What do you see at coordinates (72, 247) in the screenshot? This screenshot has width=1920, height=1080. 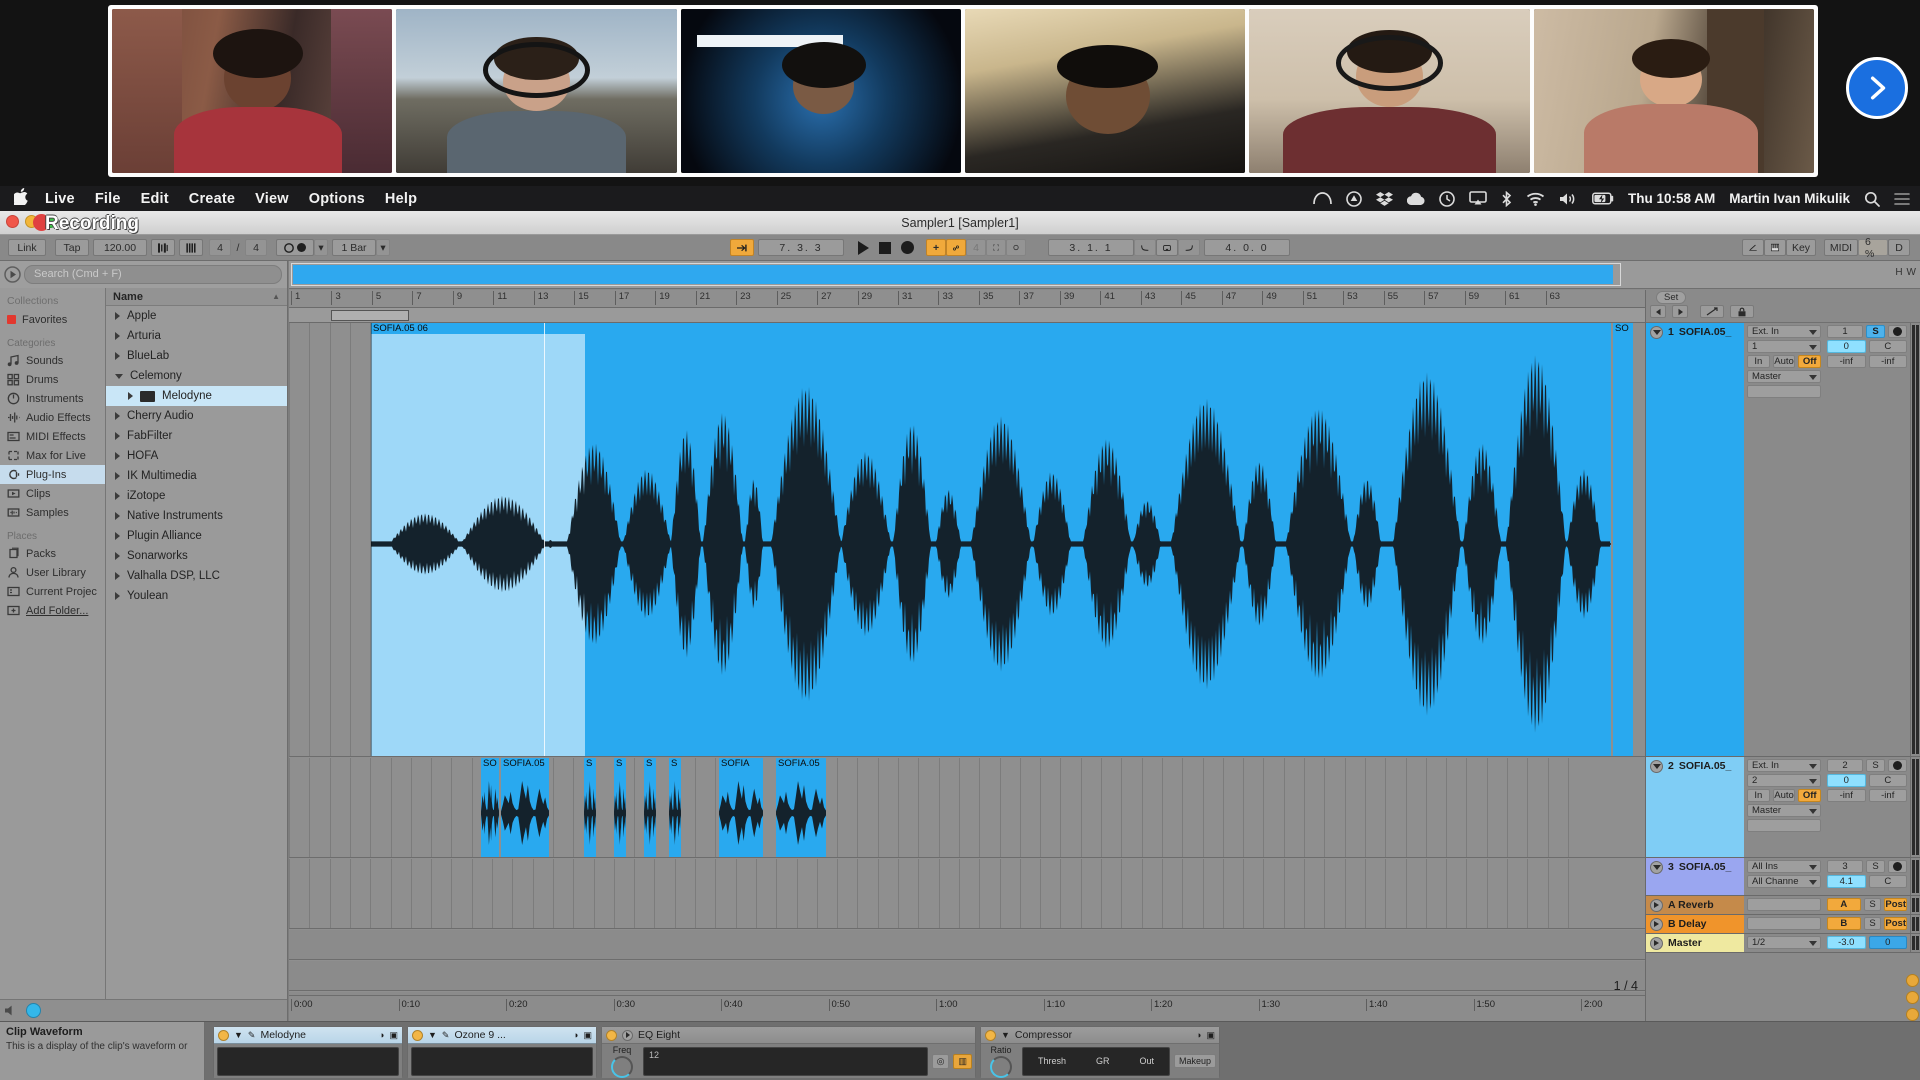 I see `tap-tempo-button: Tap` at bounding box center [72, 247].